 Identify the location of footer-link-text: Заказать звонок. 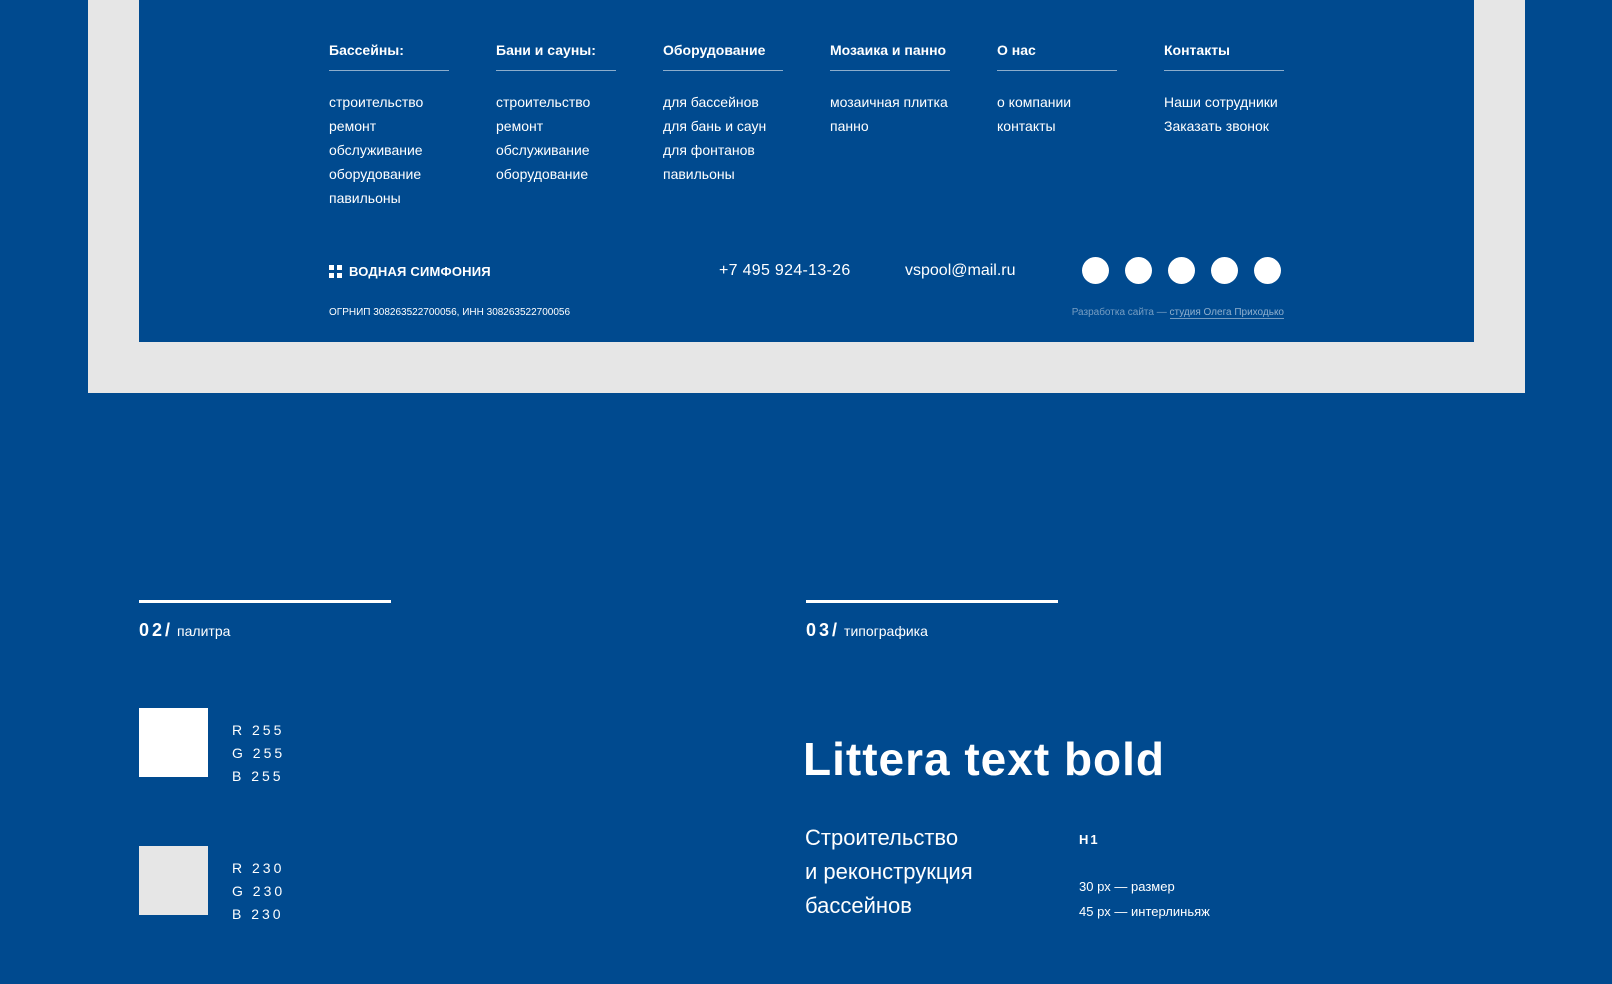
(1216, 126).